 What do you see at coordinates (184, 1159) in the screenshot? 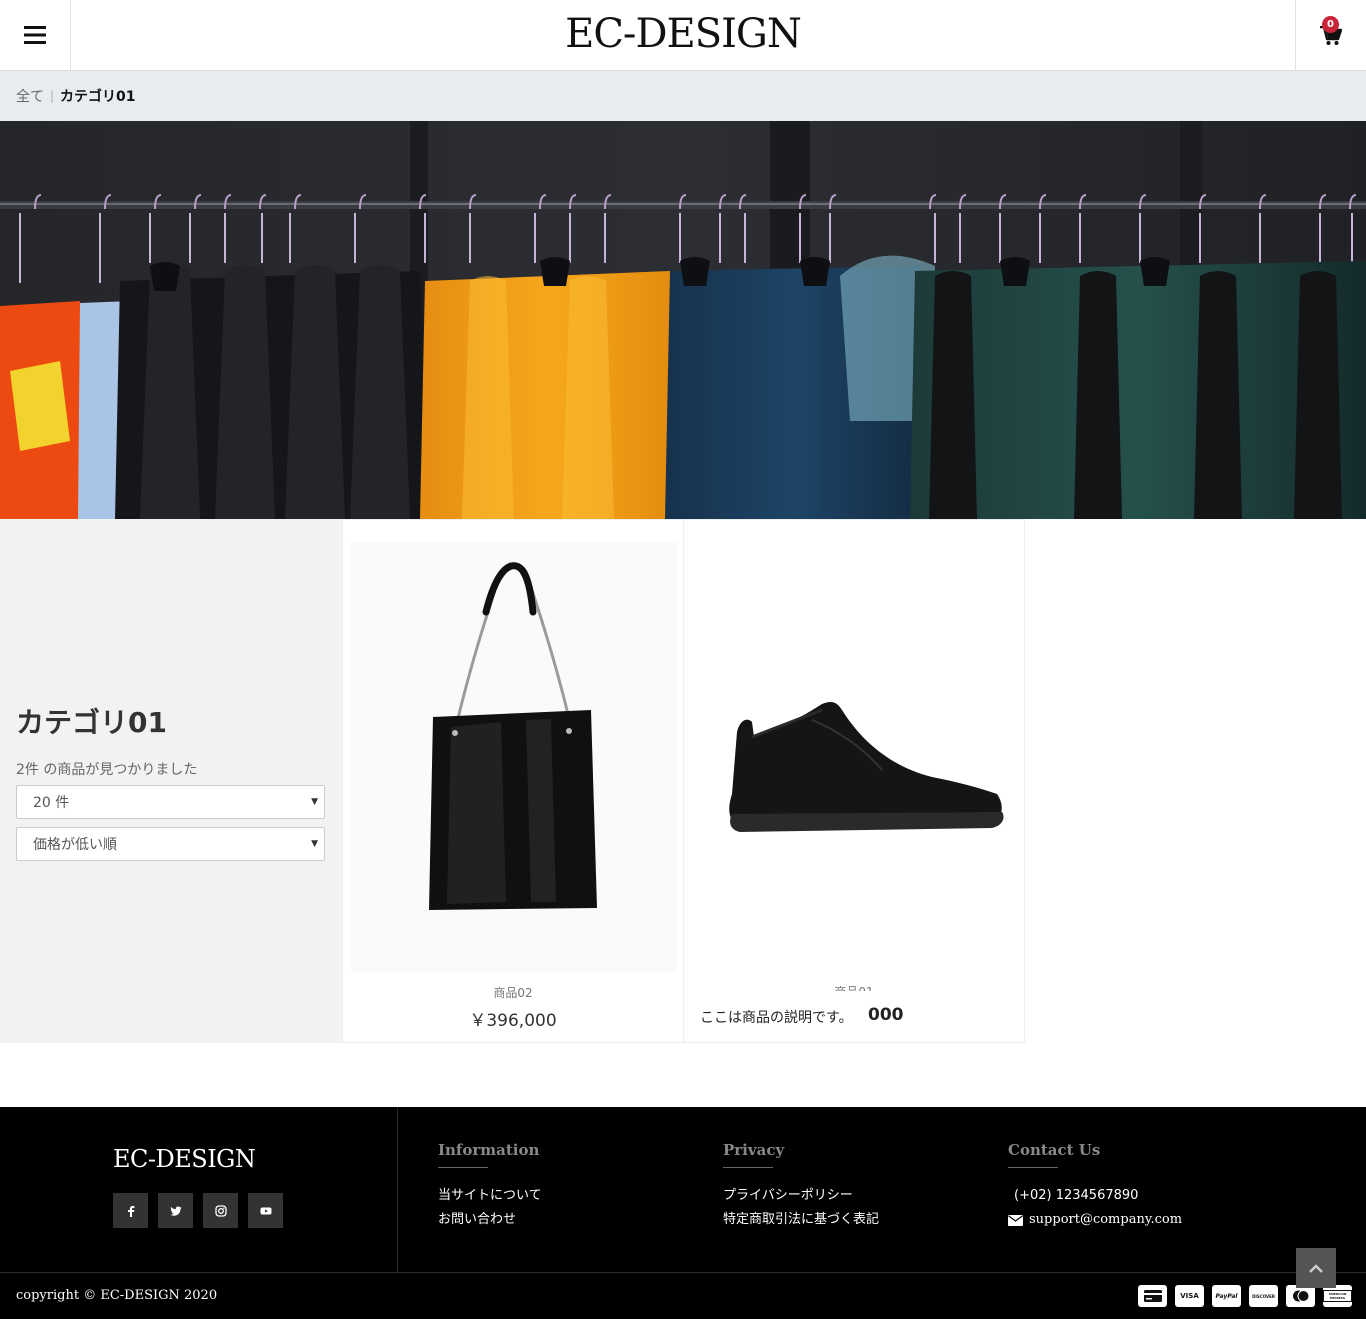
I see `footer-logo: EC-DESIGN` at bounding box center [184, 1159].